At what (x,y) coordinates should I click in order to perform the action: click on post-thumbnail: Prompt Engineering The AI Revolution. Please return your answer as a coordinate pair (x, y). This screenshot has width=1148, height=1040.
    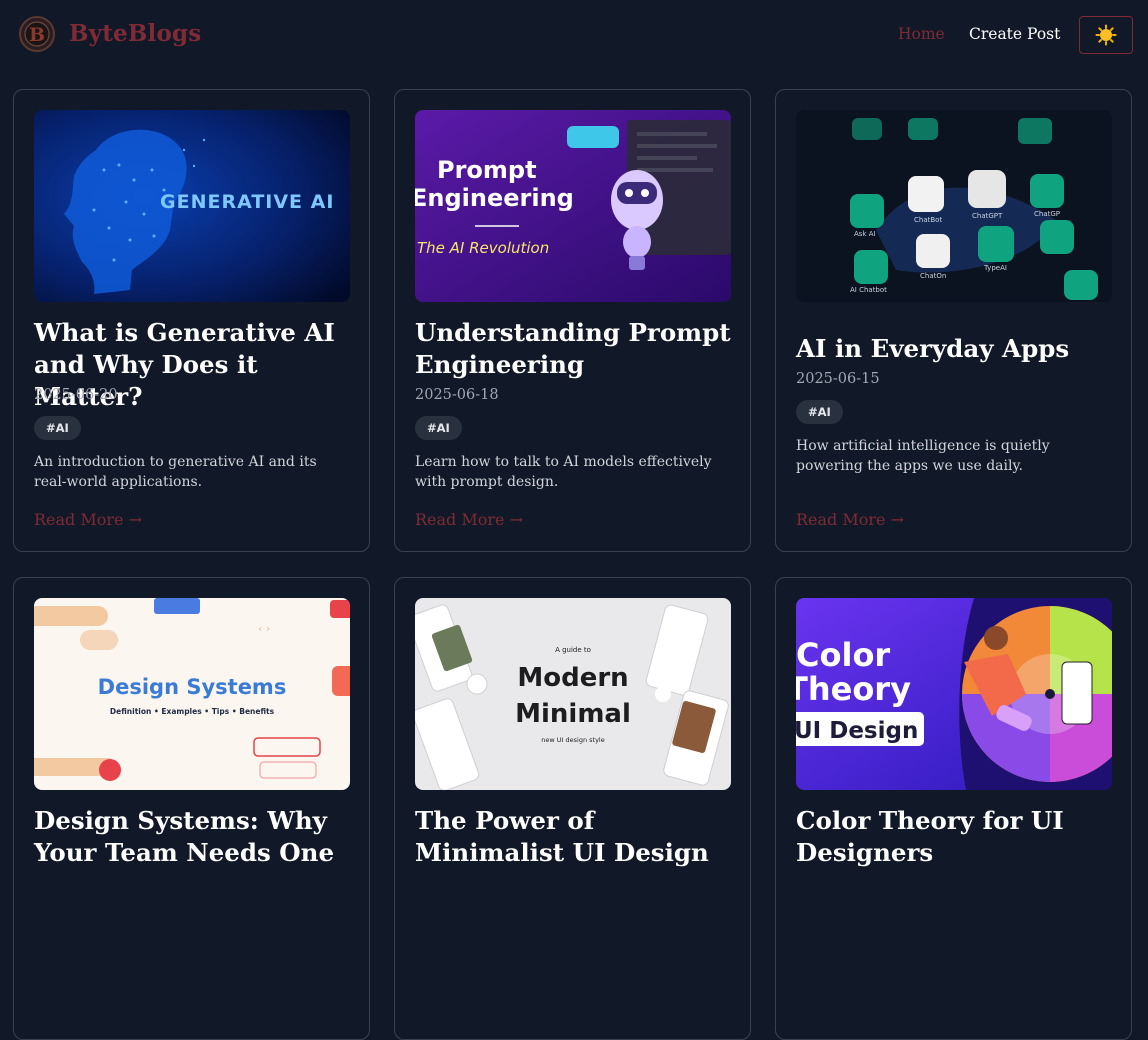
    Looking at the image, I should click on (573, 206).